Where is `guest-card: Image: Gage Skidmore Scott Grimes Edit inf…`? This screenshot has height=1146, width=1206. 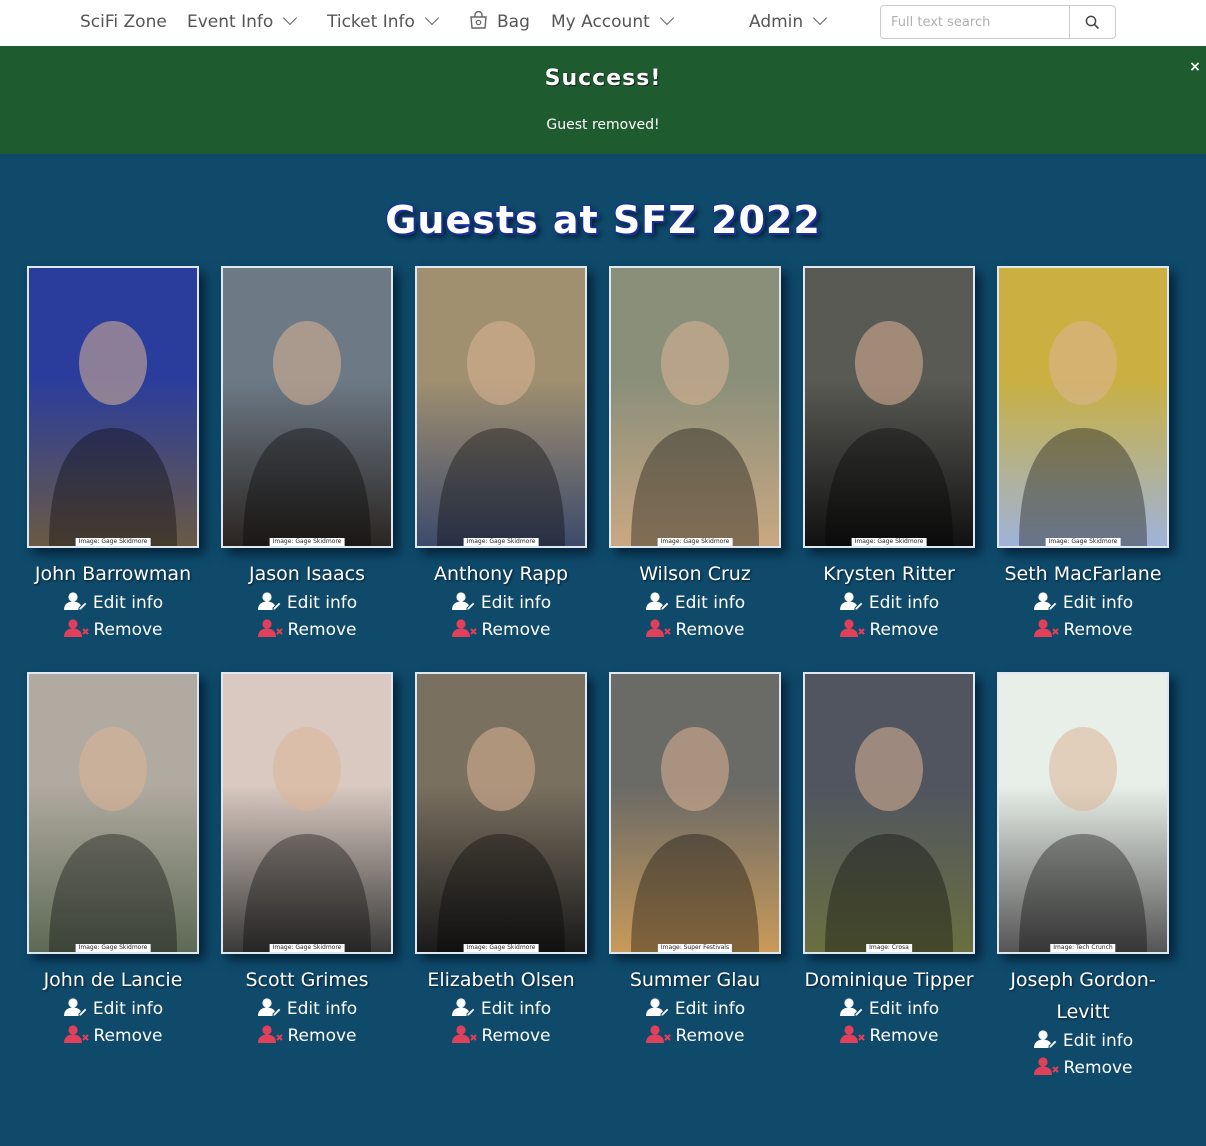
guest-card: Image: Gage Skidmore Scott Grimes Edit inf… is located at coordinates (307, 861).